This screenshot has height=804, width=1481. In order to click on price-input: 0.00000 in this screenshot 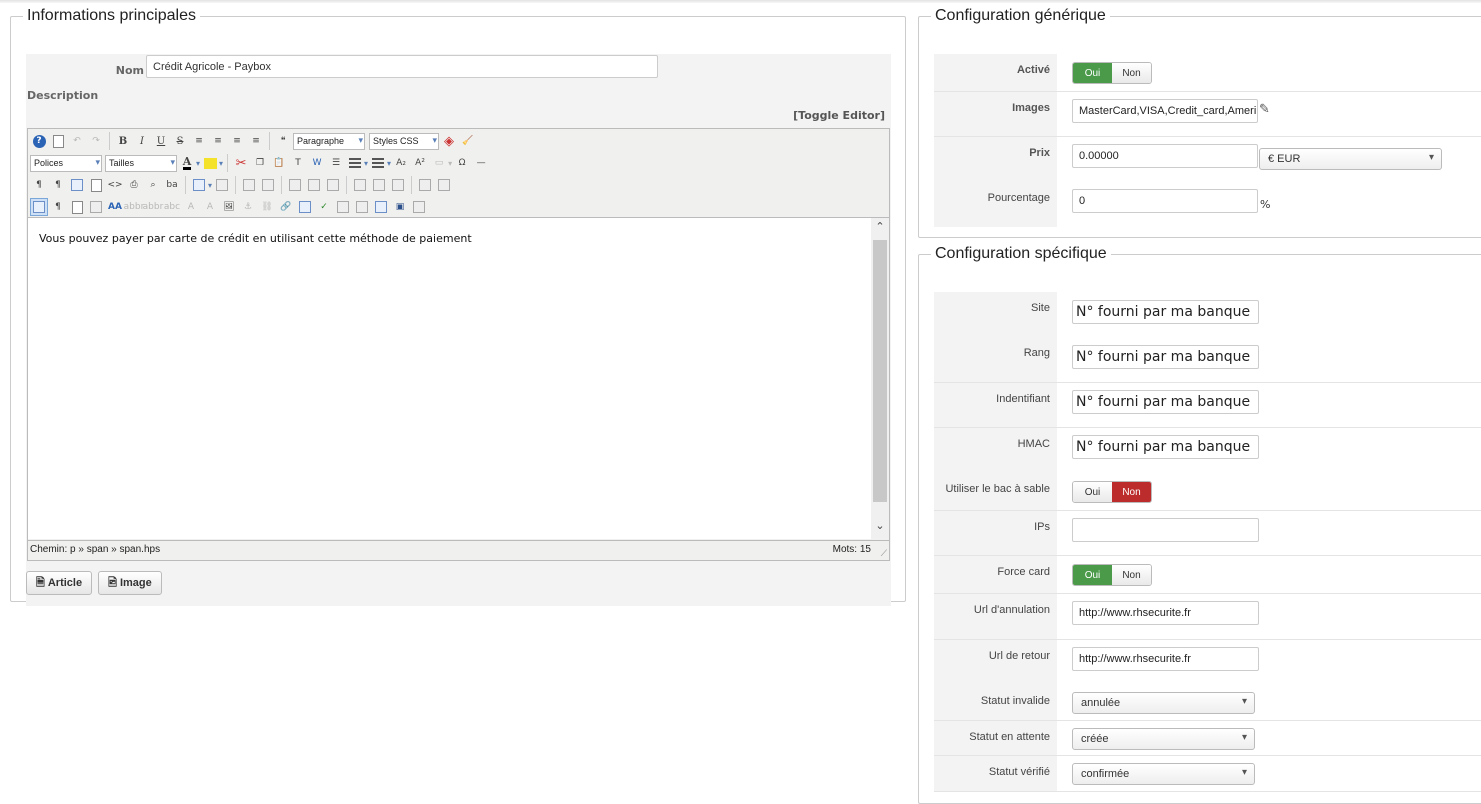, I will do `click(1165, 156)`.